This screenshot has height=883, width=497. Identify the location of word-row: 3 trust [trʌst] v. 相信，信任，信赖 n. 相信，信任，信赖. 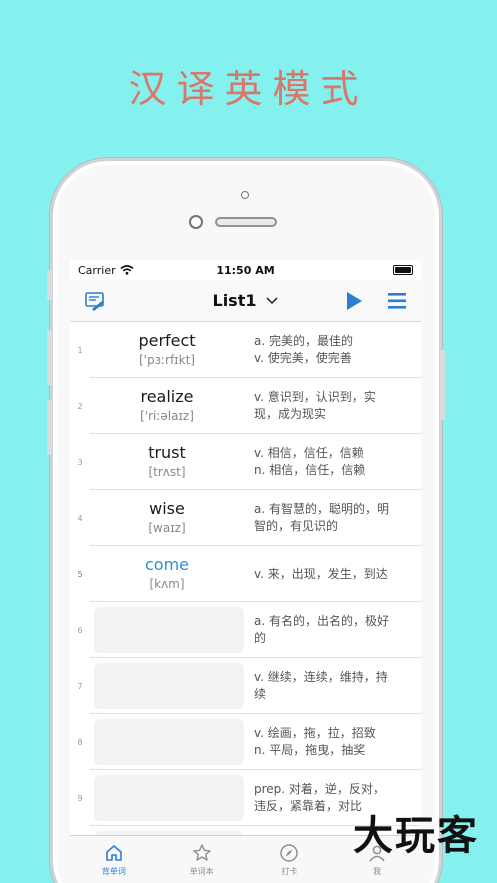
(245, 462).